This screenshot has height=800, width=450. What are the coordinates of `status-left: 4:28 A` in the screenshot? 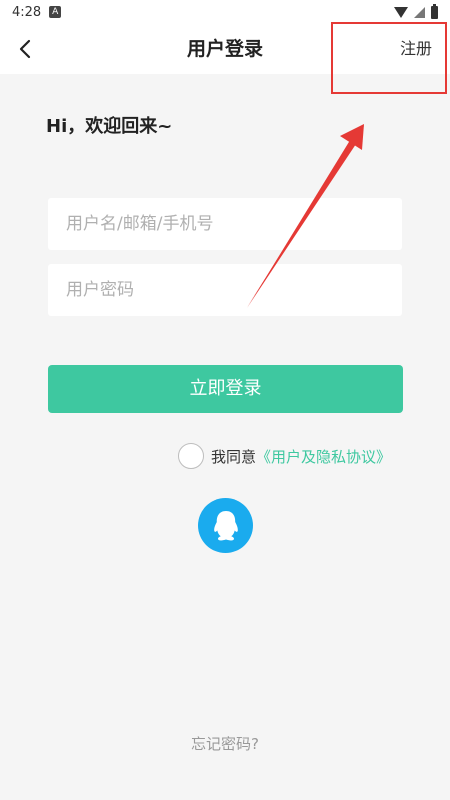 It's located at (37, 12).